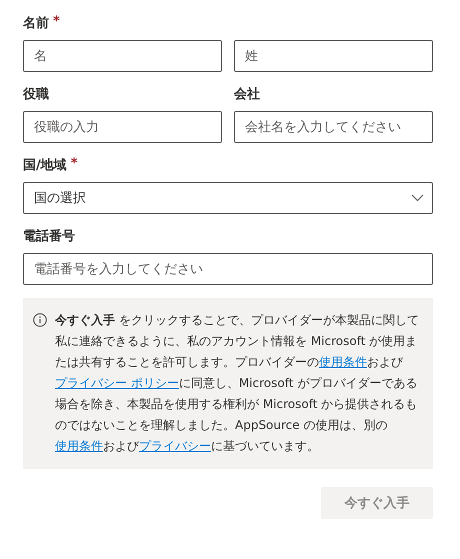 This screenshot has height=559, width=460. What do you see at coordinates (247, 94) in the screenshot?
I see `field-label: 会社` at bounding box center [247, 94].